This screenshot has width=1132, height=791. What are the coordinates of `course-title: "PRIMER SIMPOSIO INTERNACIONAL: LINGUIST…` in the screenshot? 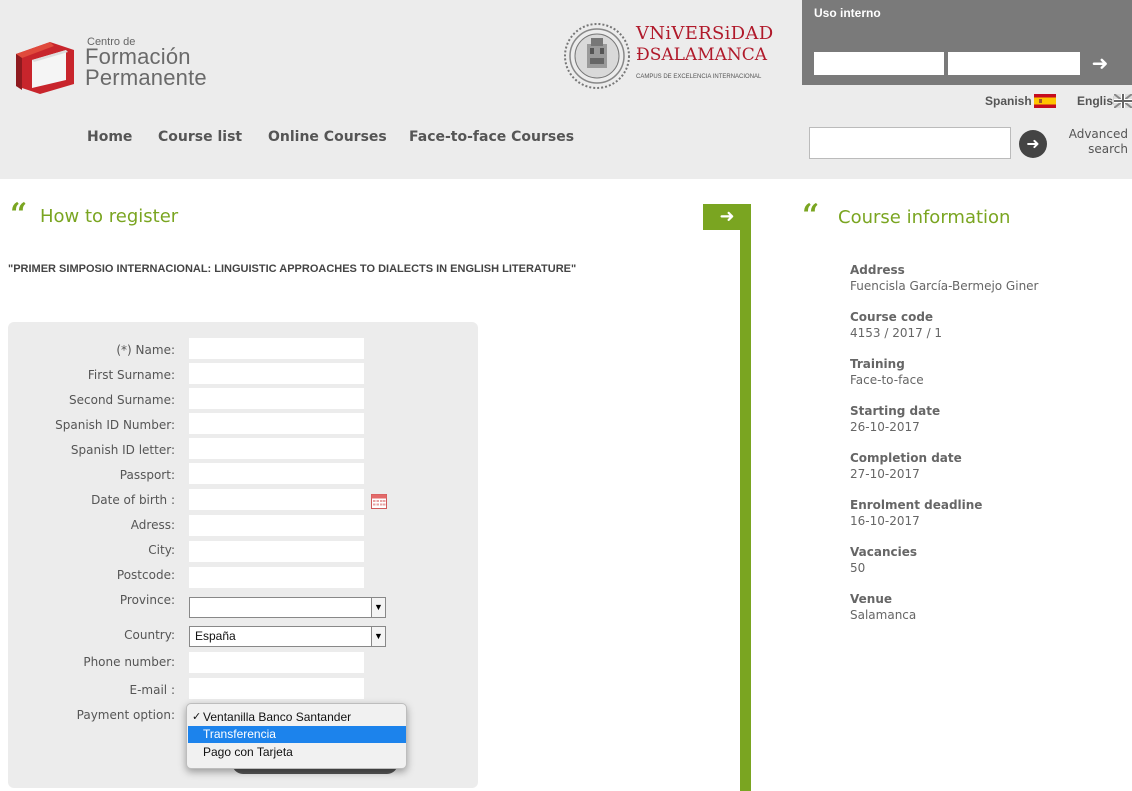 It's located at (292, 269).